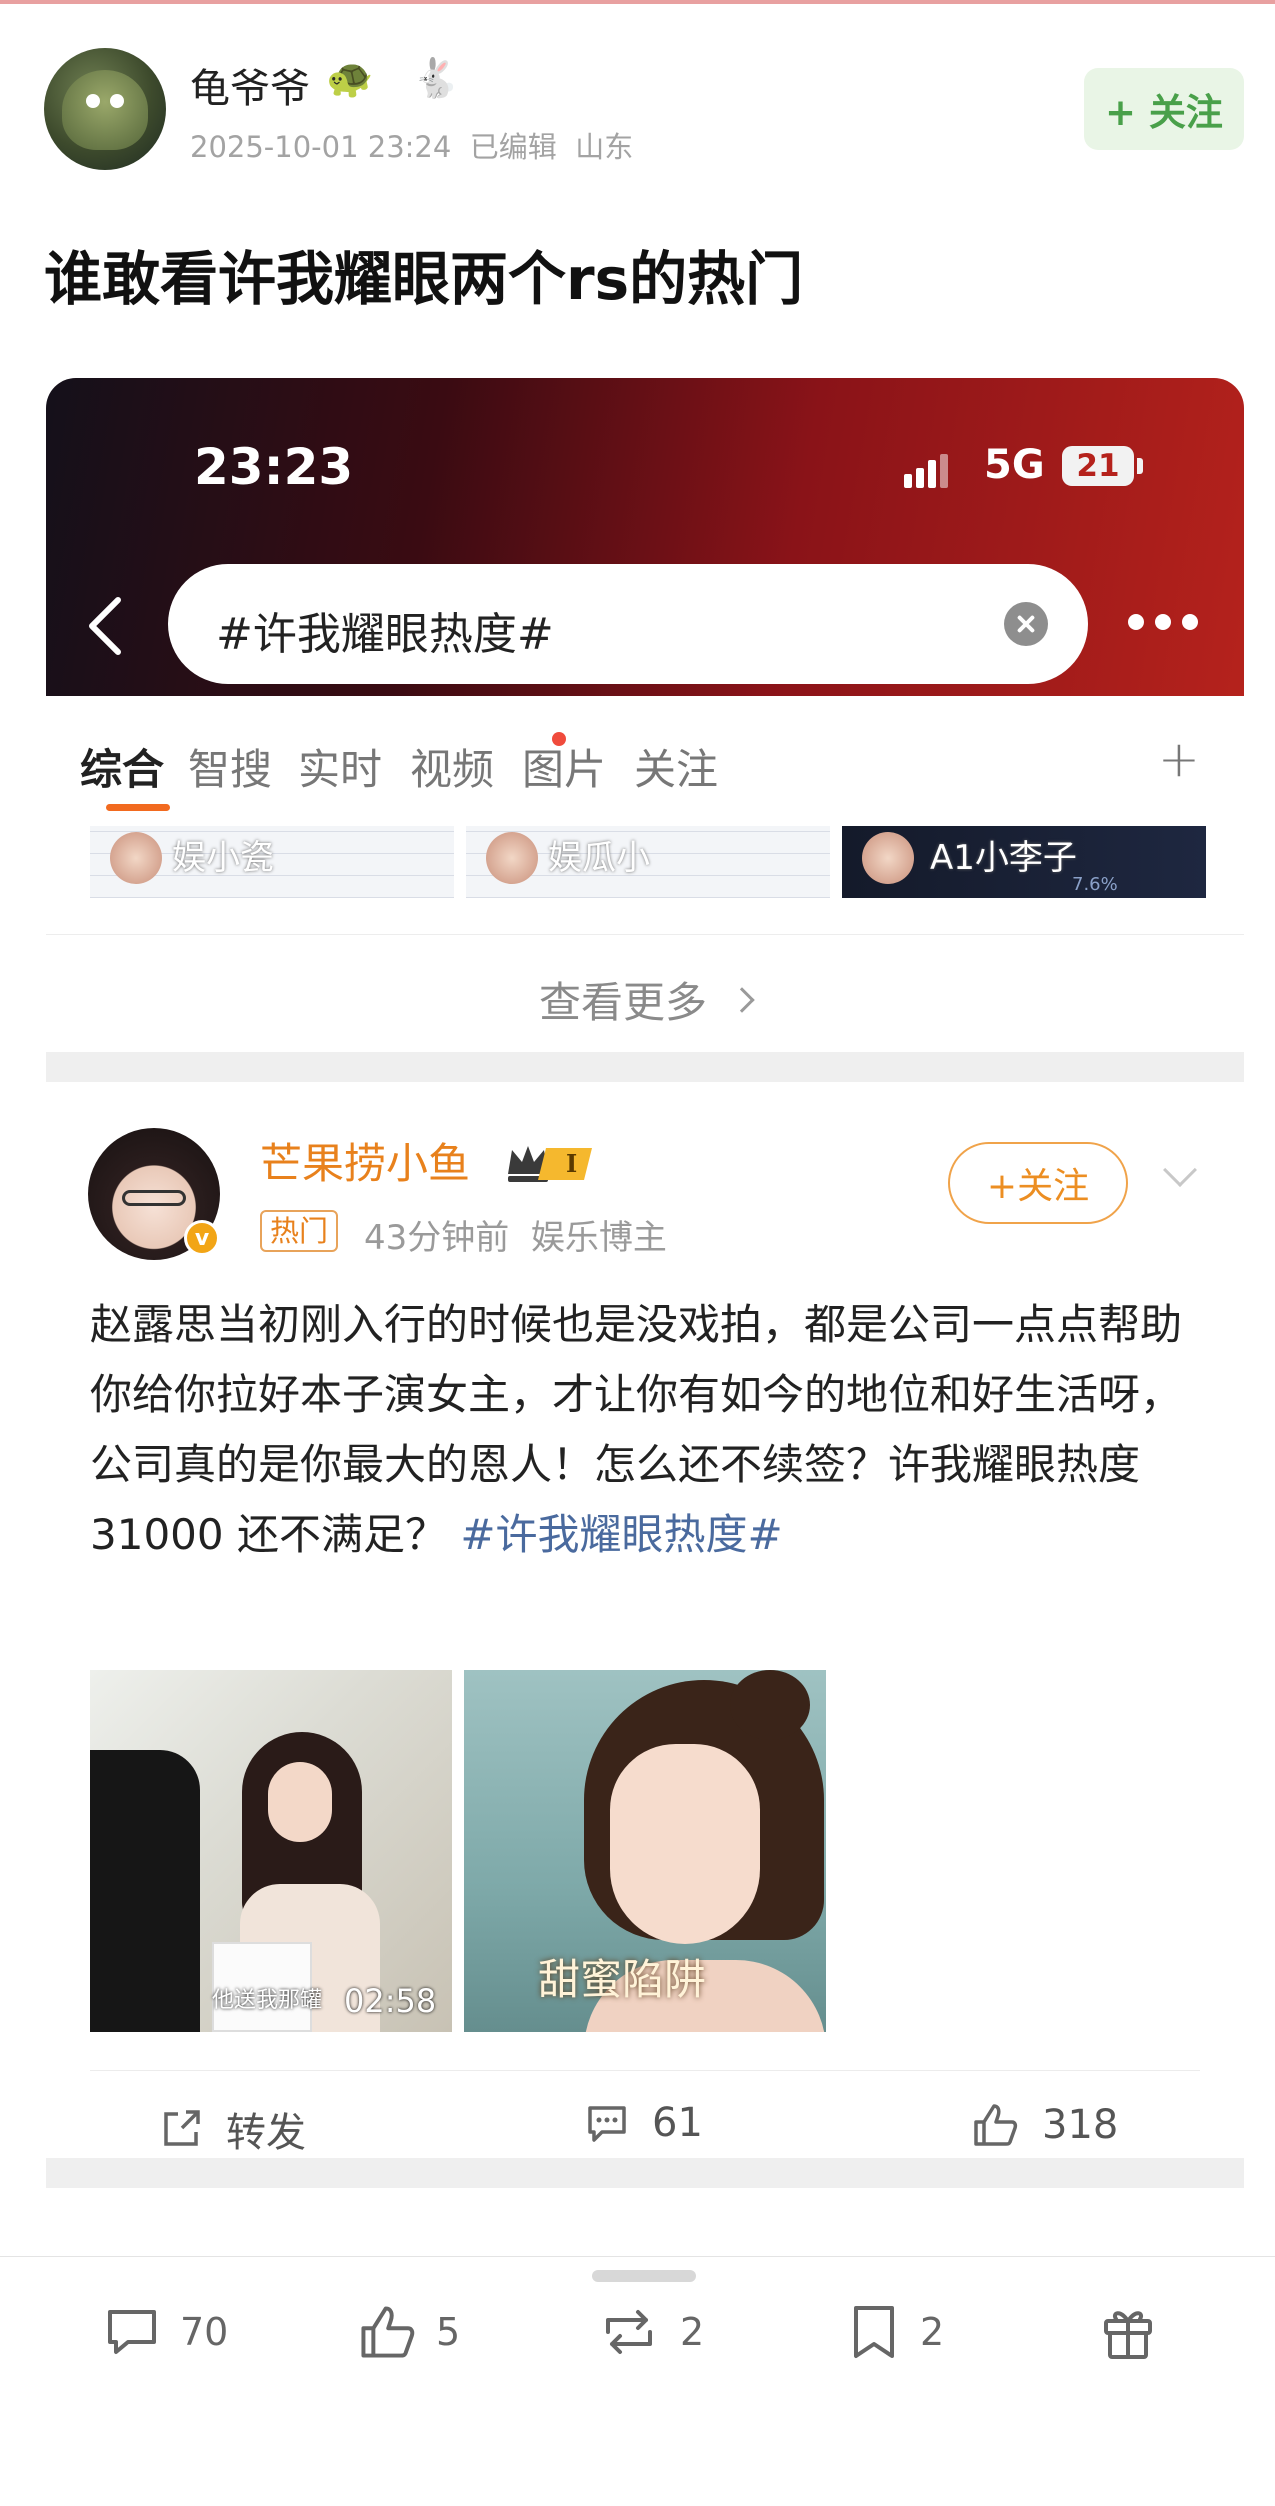 This screenshot has height=2506, width=1275. I want to click on back-arrow-icon, so click(106, 626).